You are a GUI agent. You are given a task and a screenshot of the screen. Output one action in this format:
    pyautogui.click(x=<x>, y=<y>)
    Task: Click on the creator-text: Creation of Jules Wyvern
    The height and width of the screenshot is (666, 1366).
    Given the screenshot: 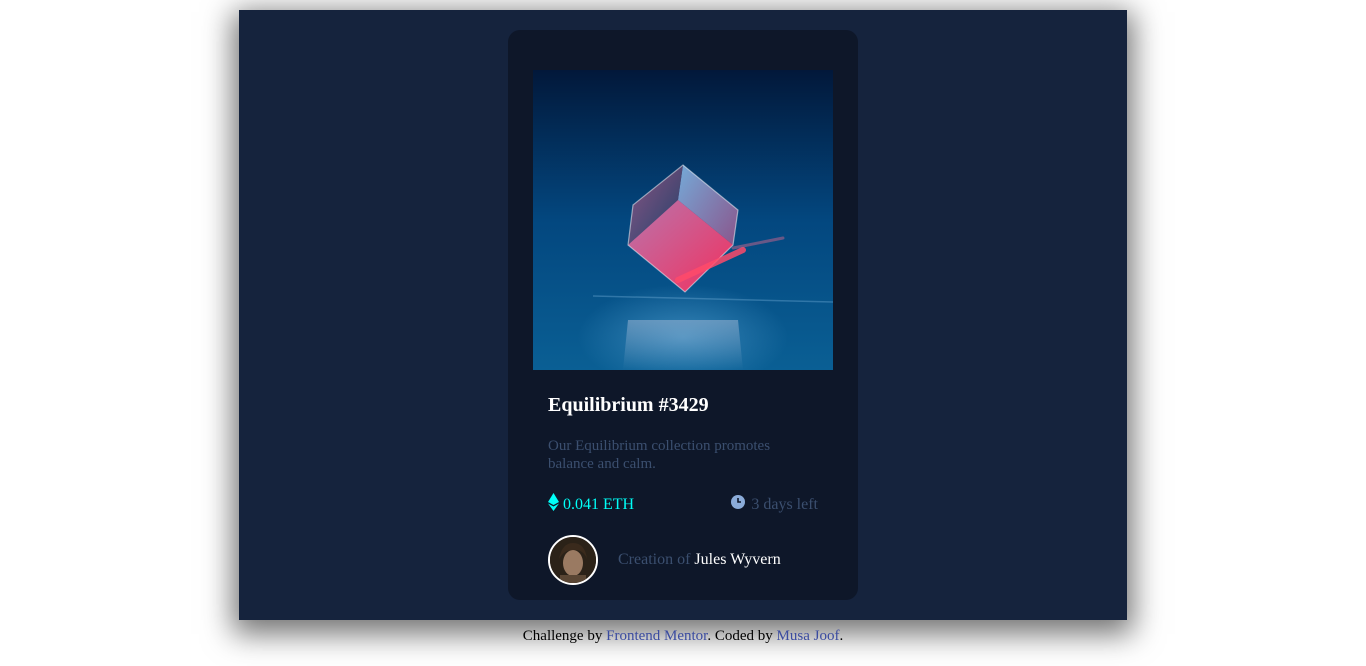 What is the action you would take?
    pyautogui.click(x=699, y=560)
    